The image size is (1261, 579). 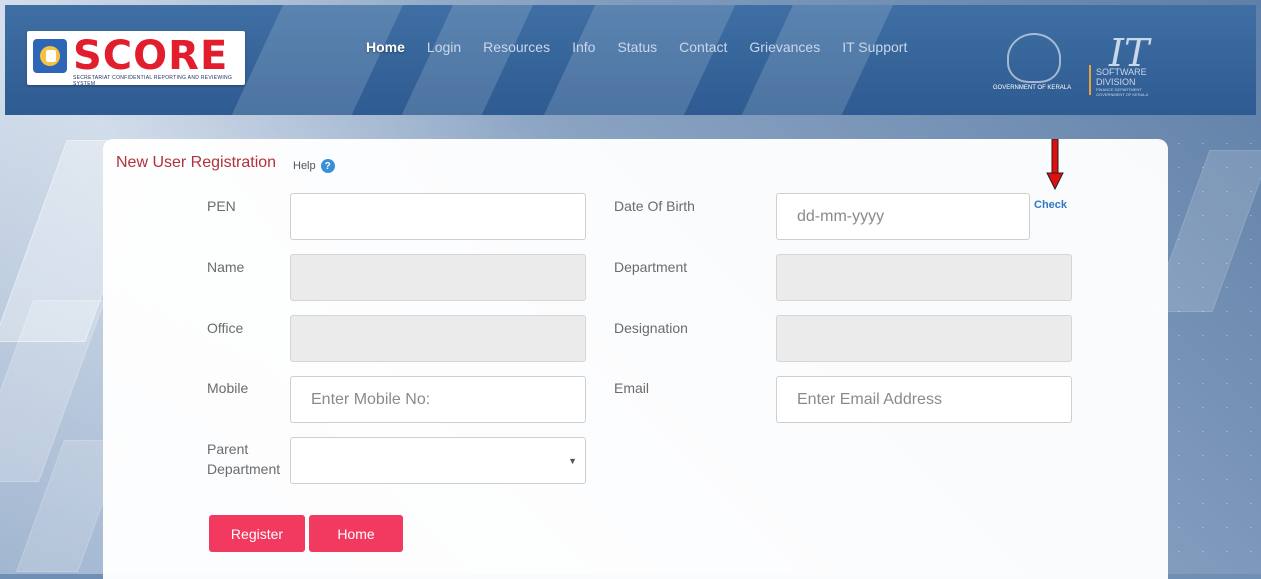 I want to click on email-label: Email, so click(x=632, y=388).